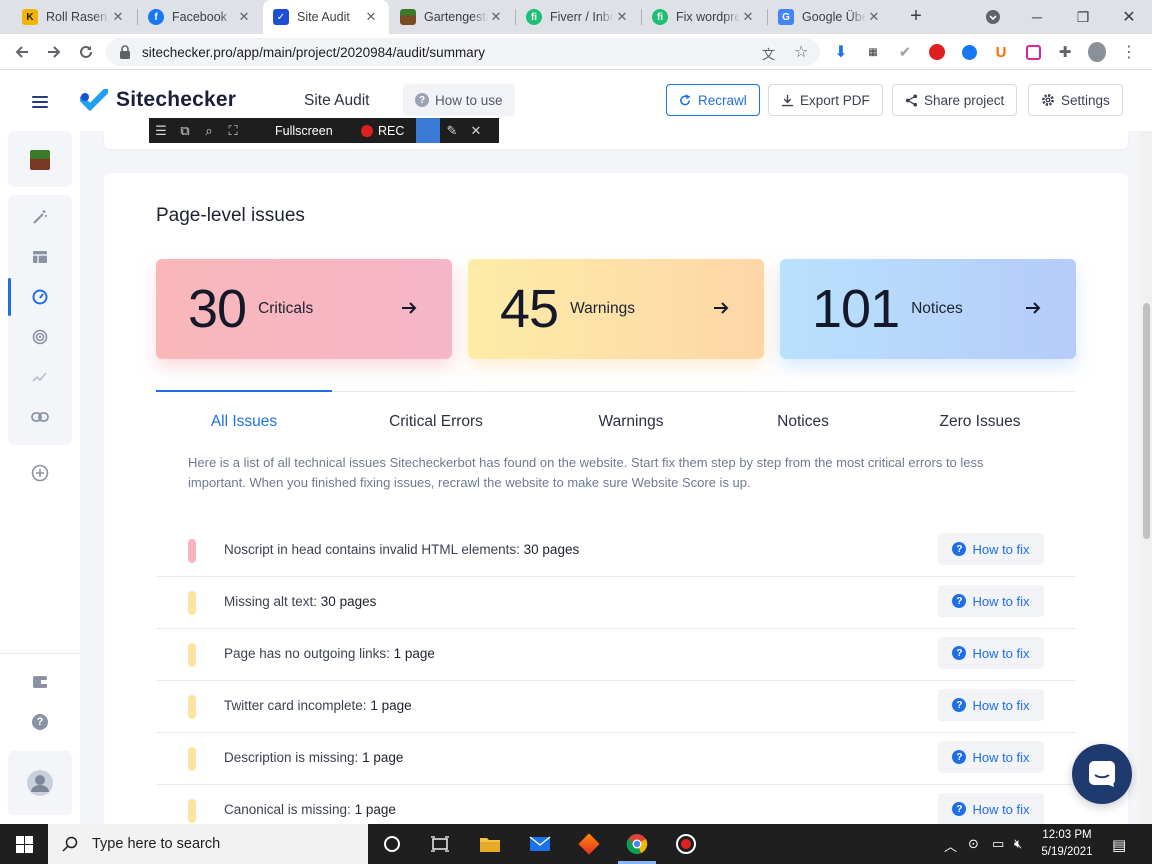  I want to click on sitechecker-logo: Sitechecker, so click(158, 100).